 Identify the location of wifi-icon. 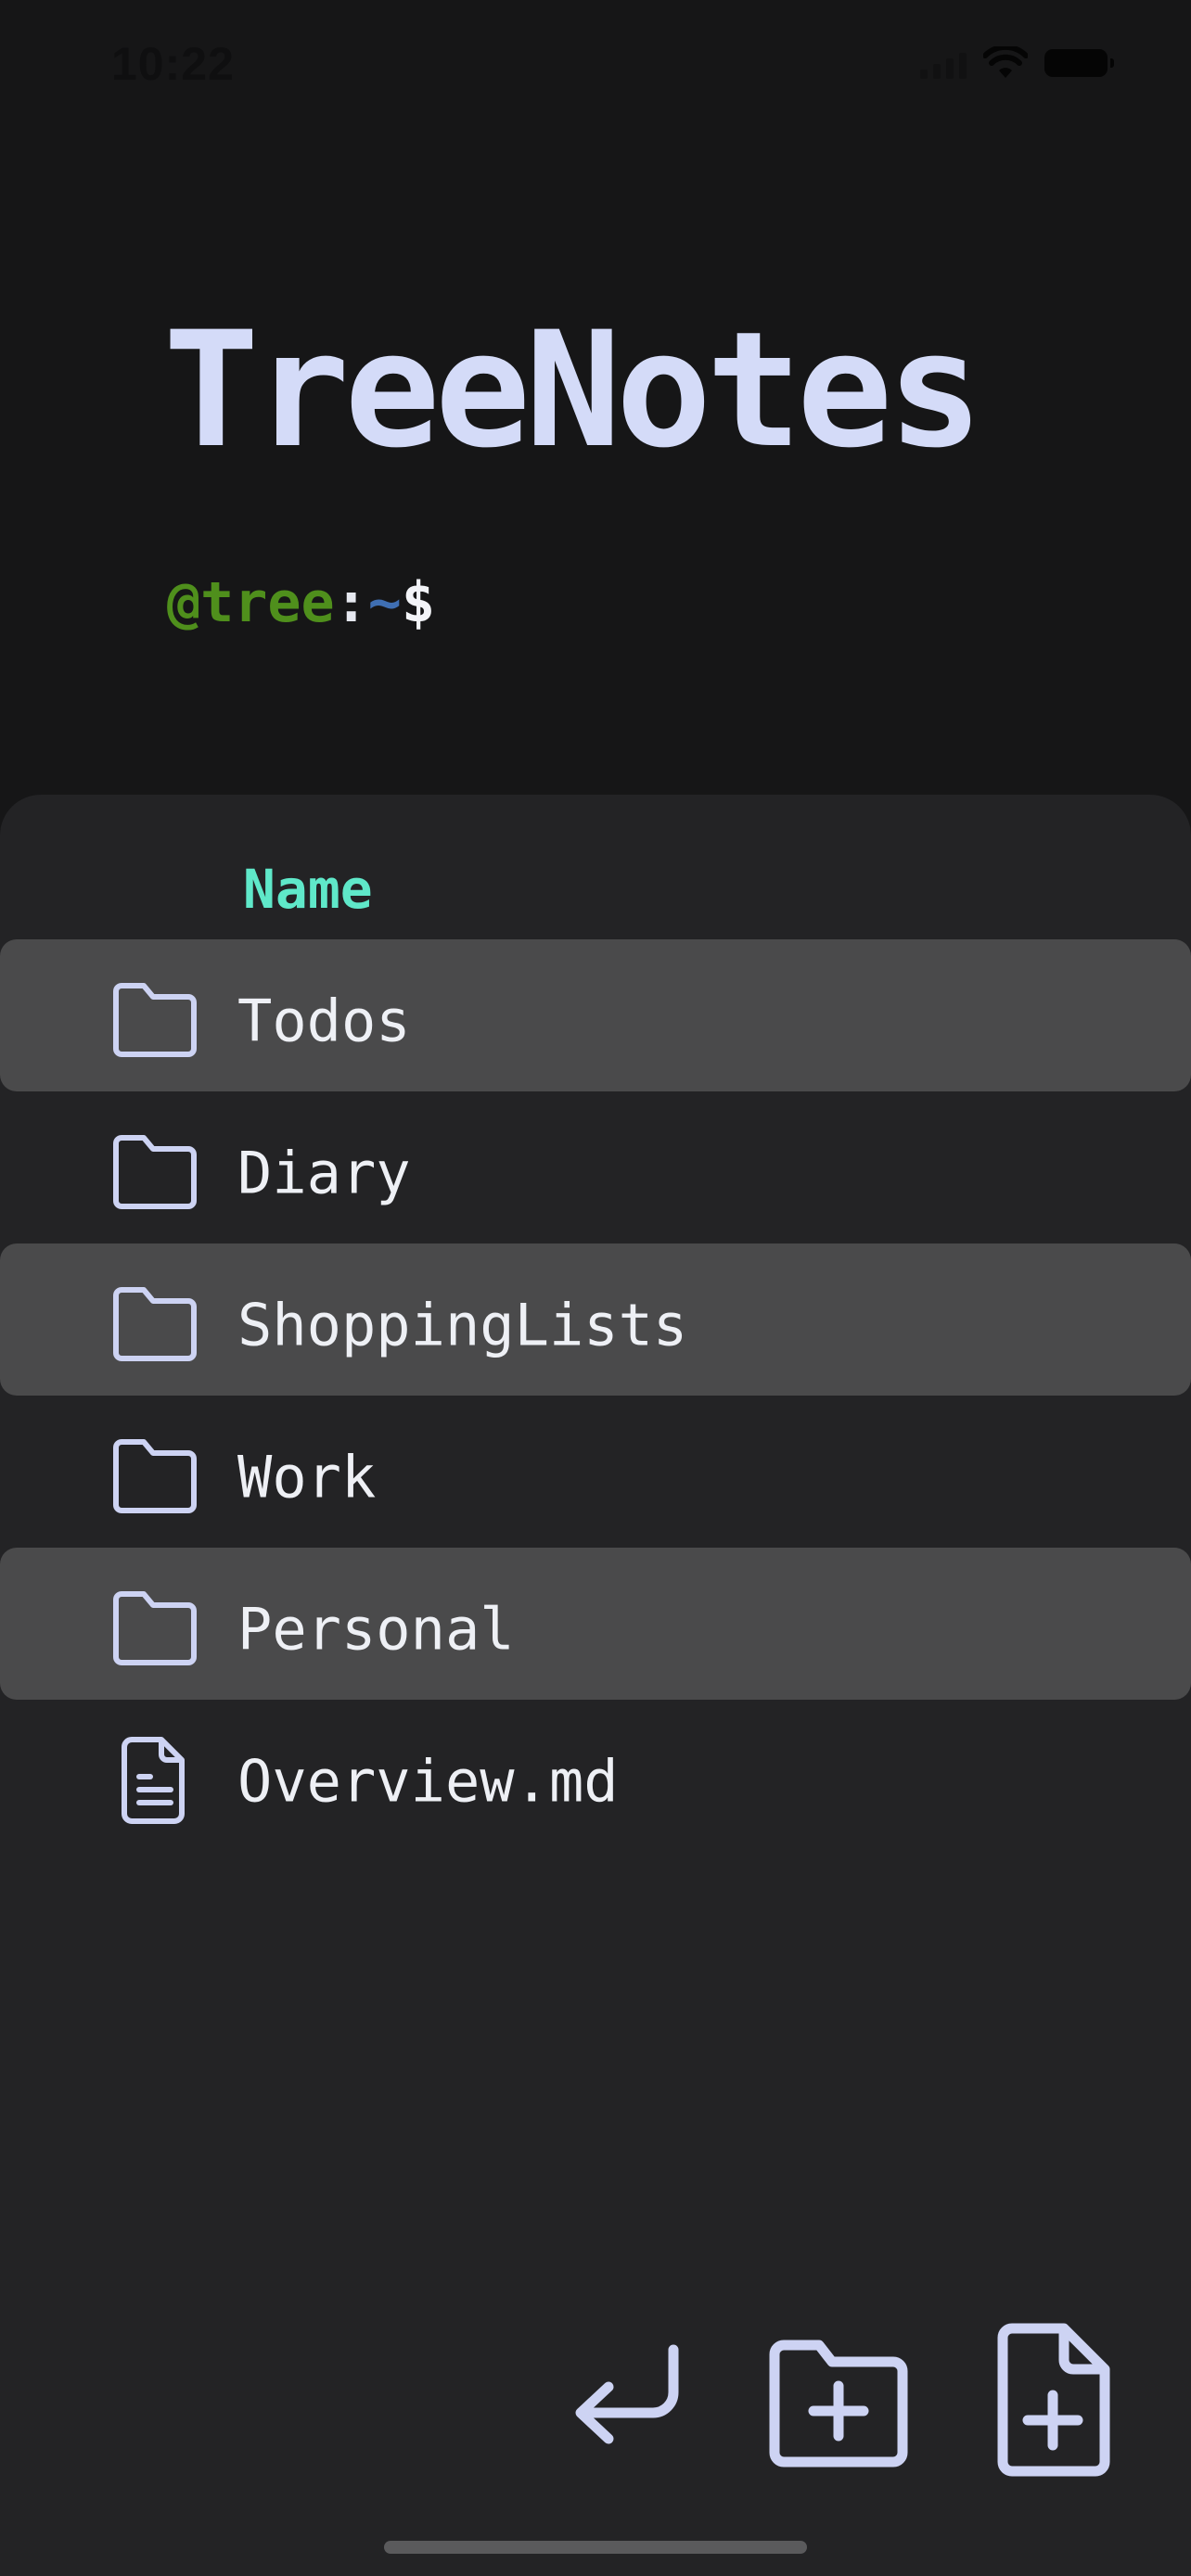
(1006, 62).